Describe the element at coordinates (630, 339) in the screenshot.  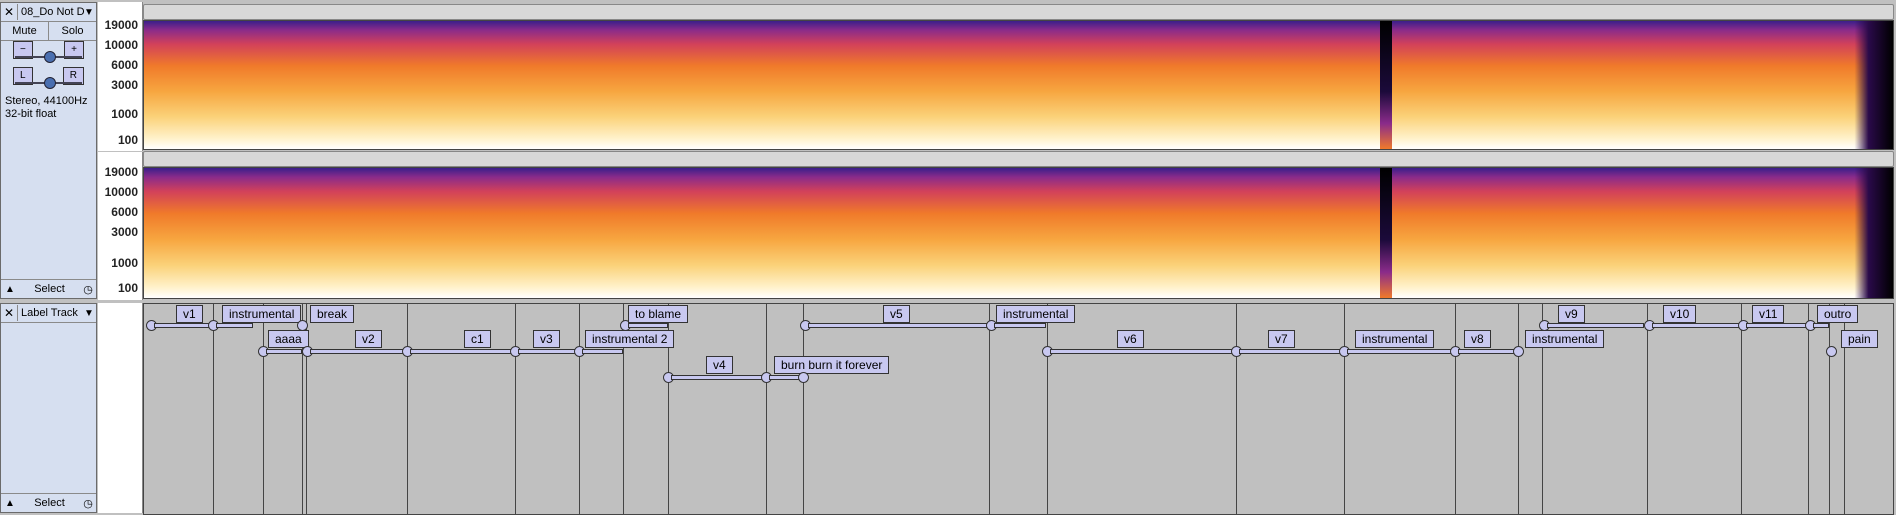
I see `label-instrumental-2: instrumental 2` at that location.